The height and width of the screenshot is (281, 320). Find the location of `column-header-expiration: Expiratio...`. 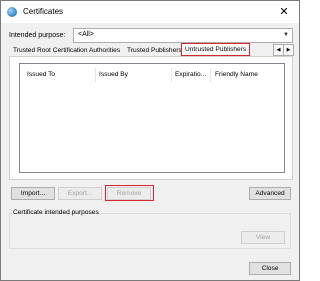

column-header-expiration: Expiratio... is located at coordinates (190, 74).